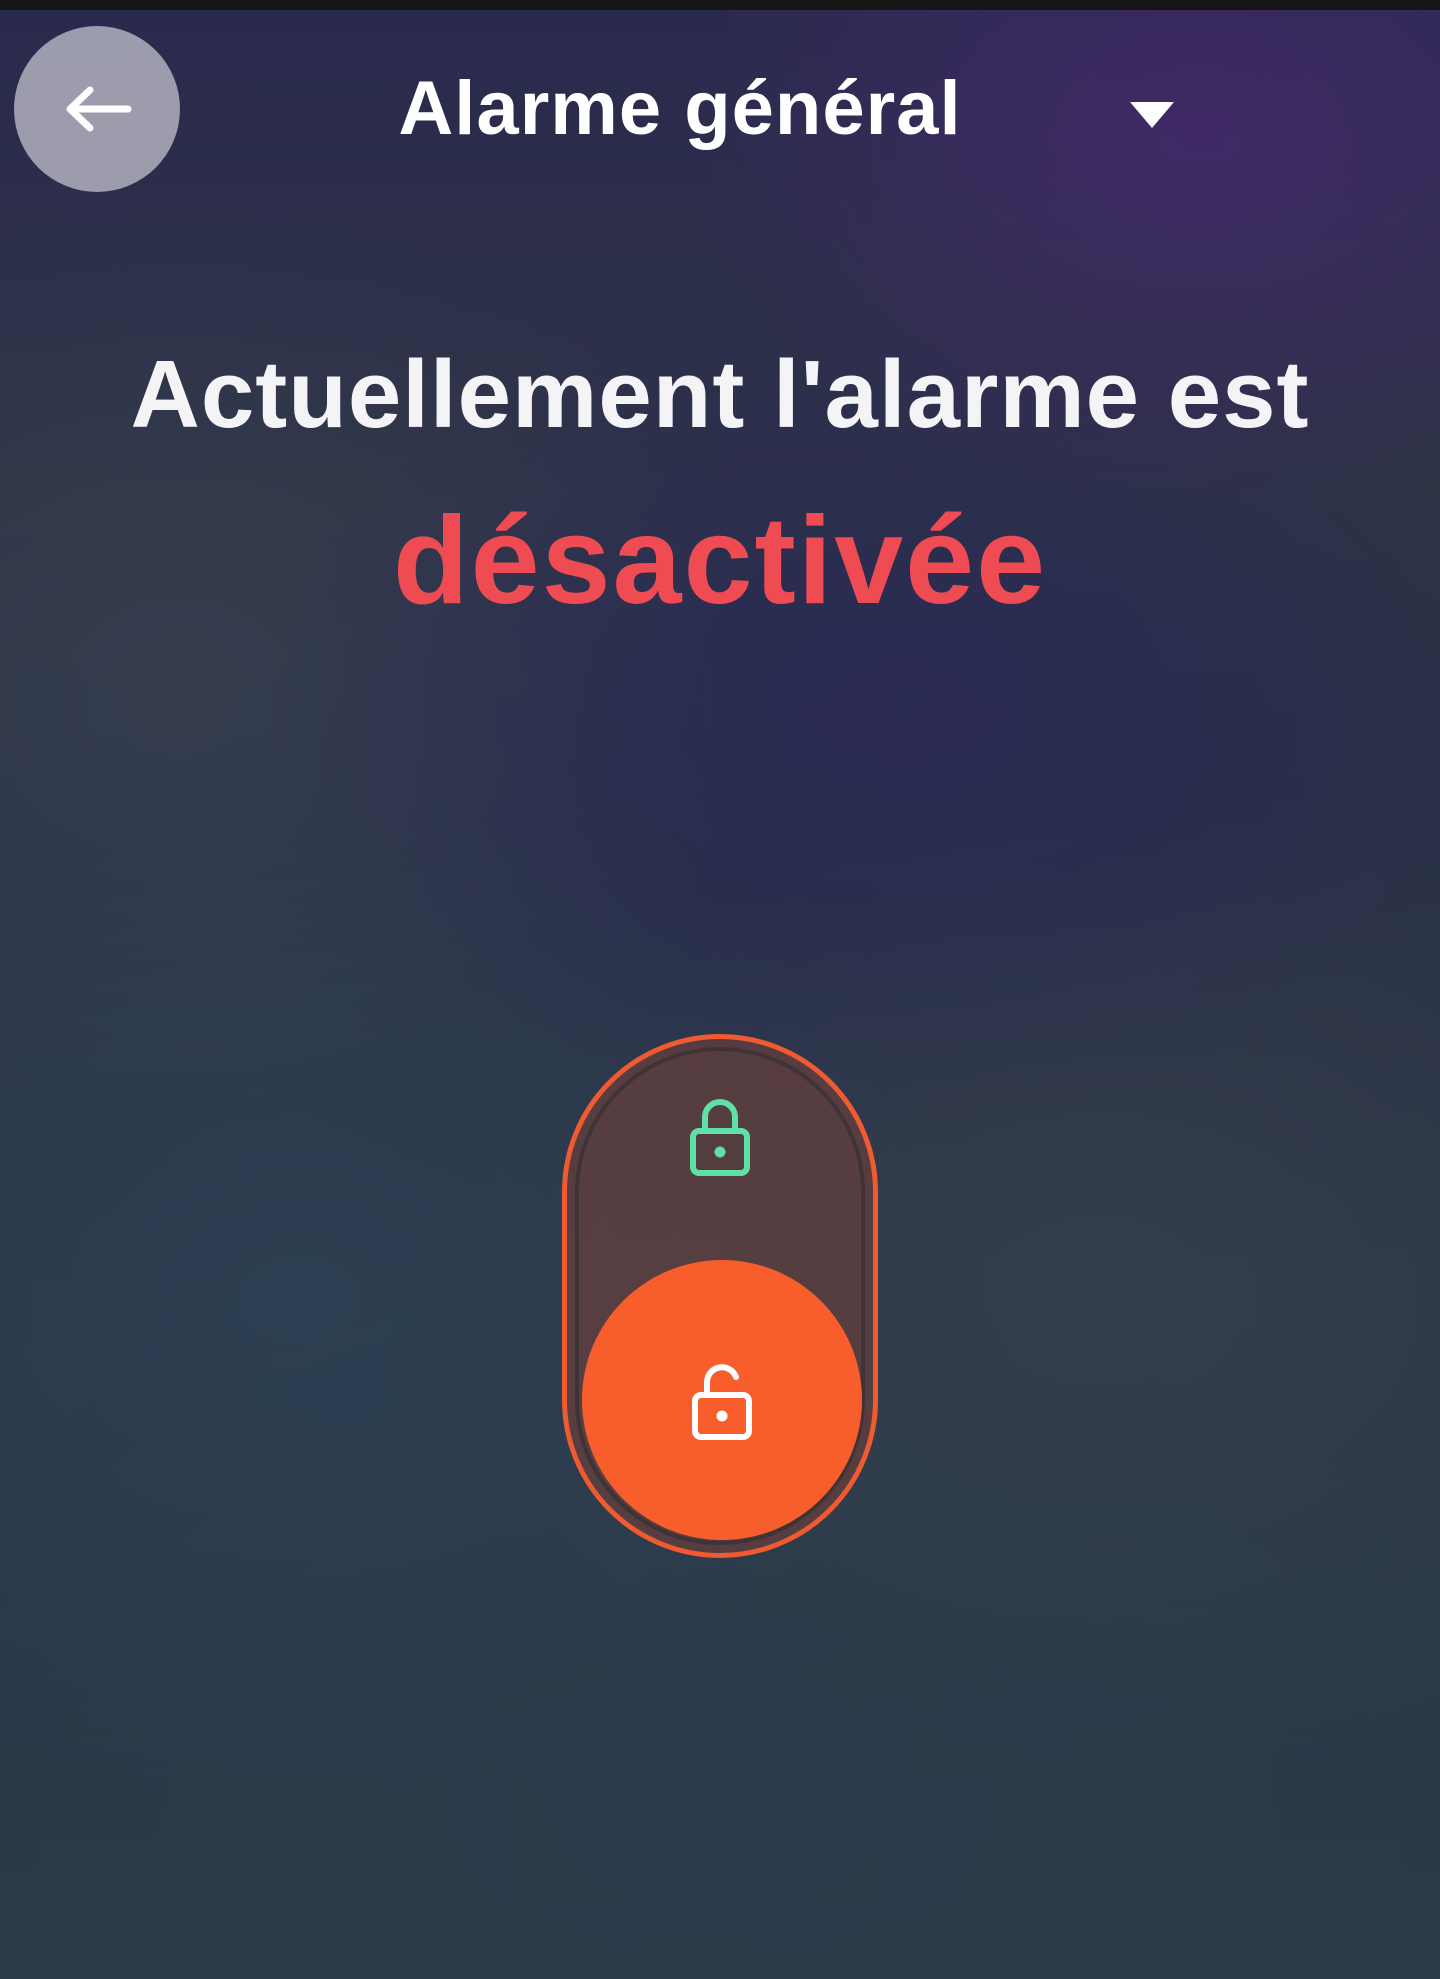 This screenshot has height=1979, width=1440. I want to click on alarm-toggle, so click(720, 1296).